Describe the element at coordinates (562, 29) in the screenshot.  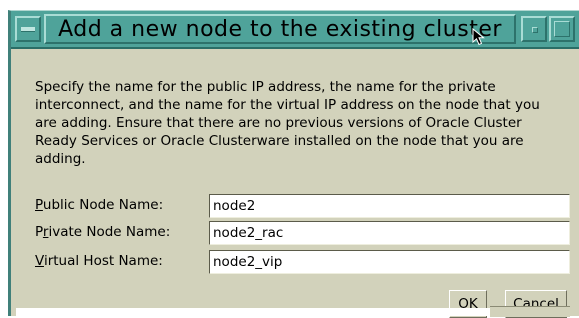
I see `maximize-icon` at that location.